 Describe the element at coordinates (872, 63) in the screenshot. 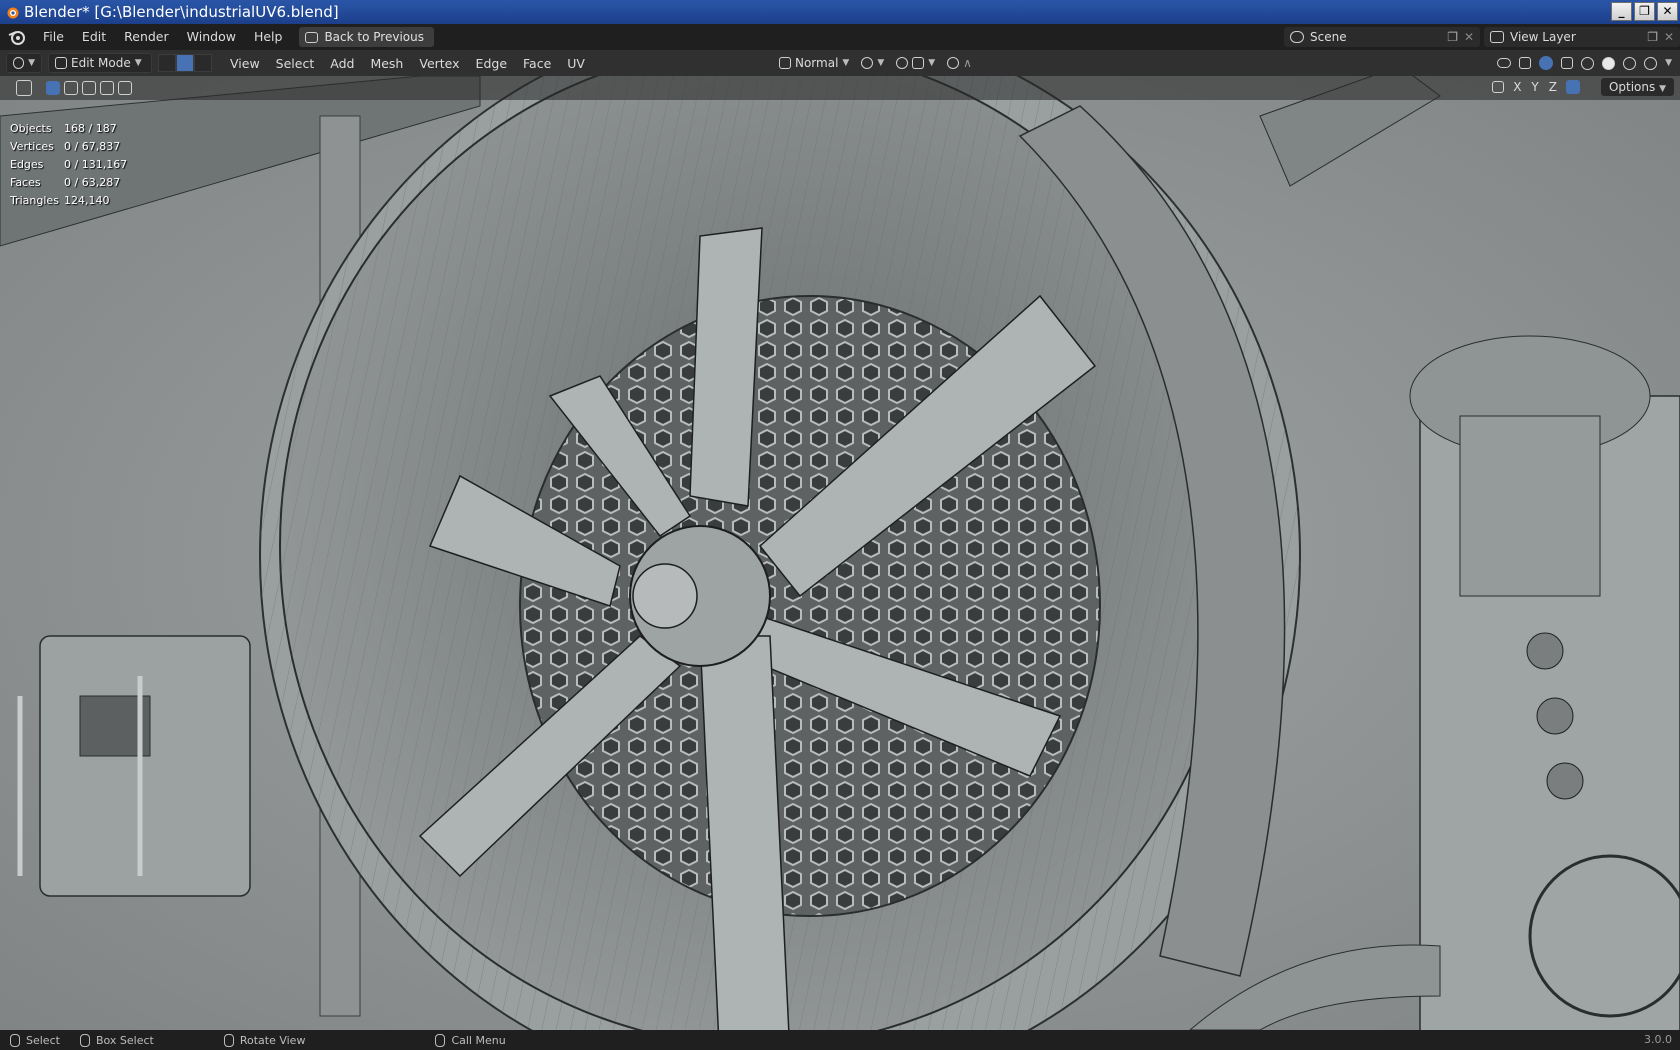

I see `pivot-point-dropdown: ▼` at that location.